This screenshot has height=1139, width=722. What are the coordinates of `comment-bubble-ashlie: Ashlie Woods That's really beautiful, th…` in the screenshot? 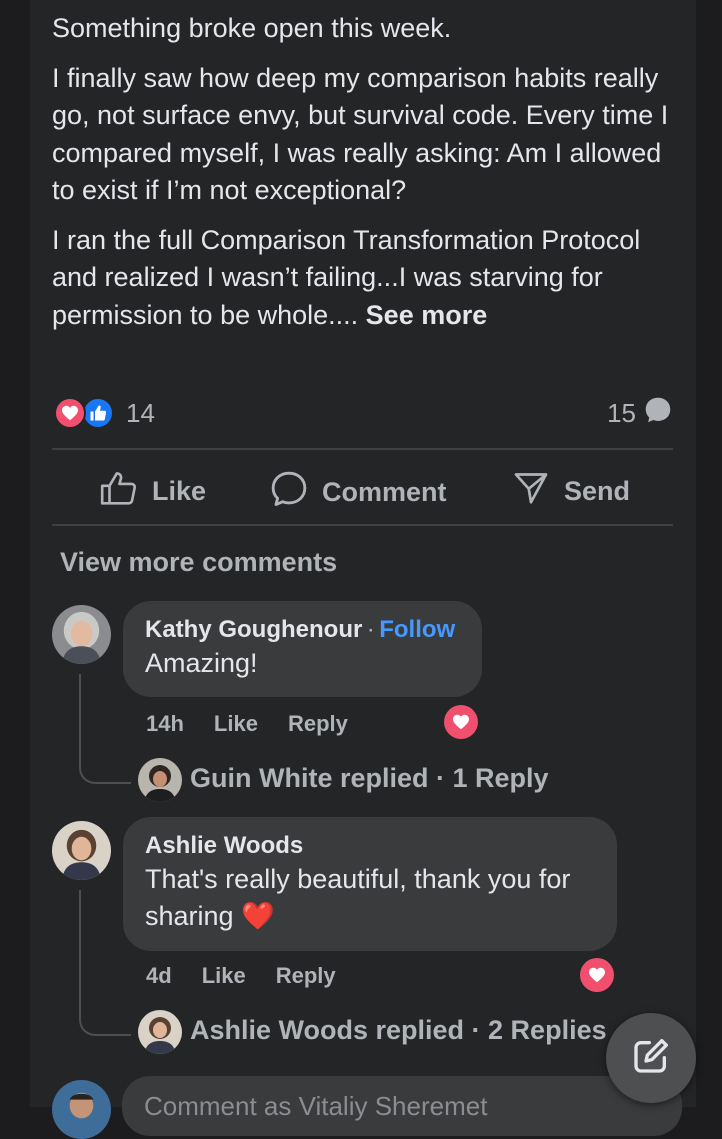 It's located at (370, 884).